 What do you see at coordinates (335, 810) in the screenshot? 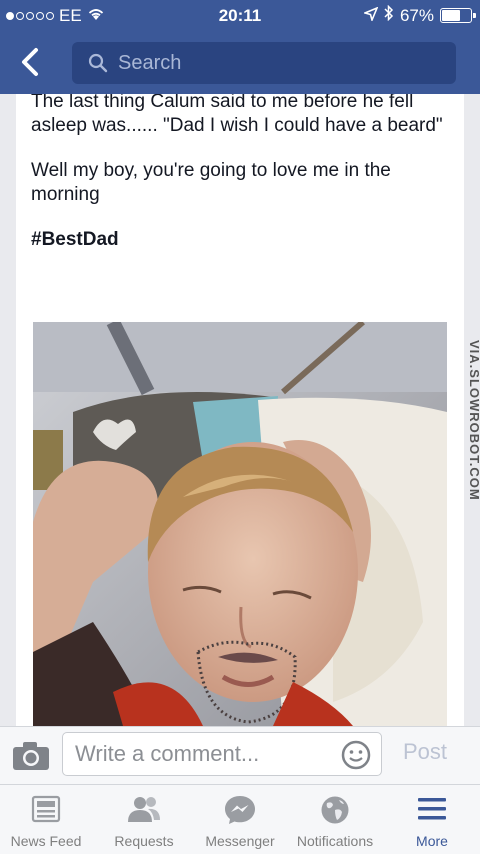
I see `globe-icon` at bounding box center [335, 810].